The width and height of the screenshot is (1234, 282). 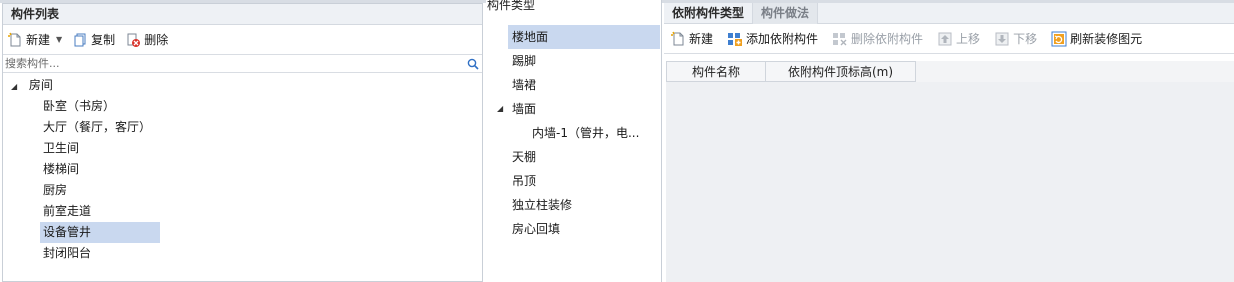 I want to click on copy-component-button: 复制, so click(x=96, y=40).